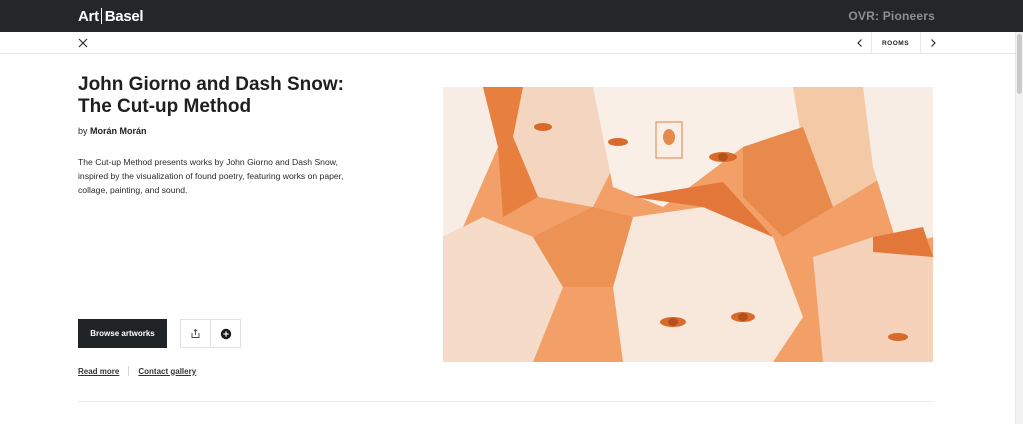 Image resolution: width=1023 pixels, height=424 pixels. I want to click on show-title: OVR: Pioneers, so click(891, 16).